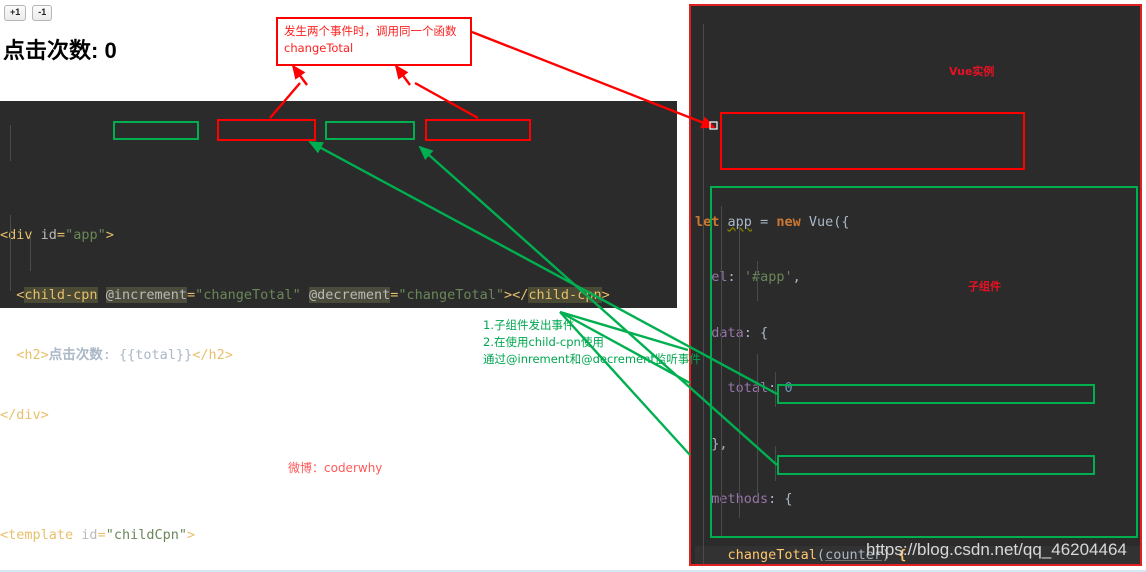 This screenshot has height=572, width=1146. I want to click on note-line-2: changeTotal, so click(319, 48).